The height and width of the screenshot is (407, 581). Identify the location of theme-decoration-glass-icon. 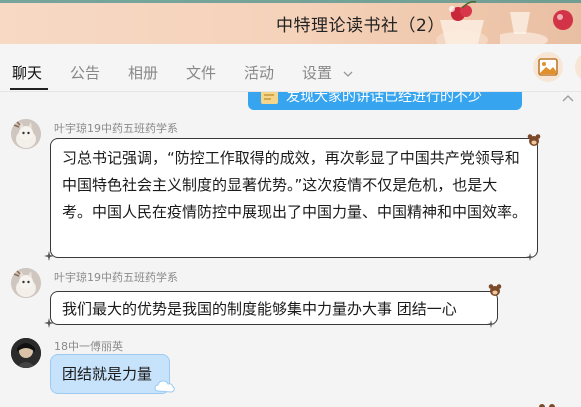
(462, 22).